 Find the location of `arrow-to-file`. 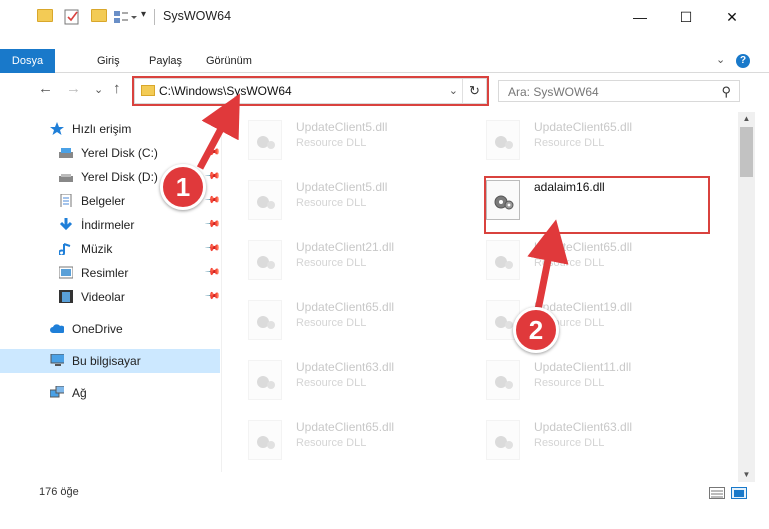

arrow-to-file is located at coordinates (548, 265).